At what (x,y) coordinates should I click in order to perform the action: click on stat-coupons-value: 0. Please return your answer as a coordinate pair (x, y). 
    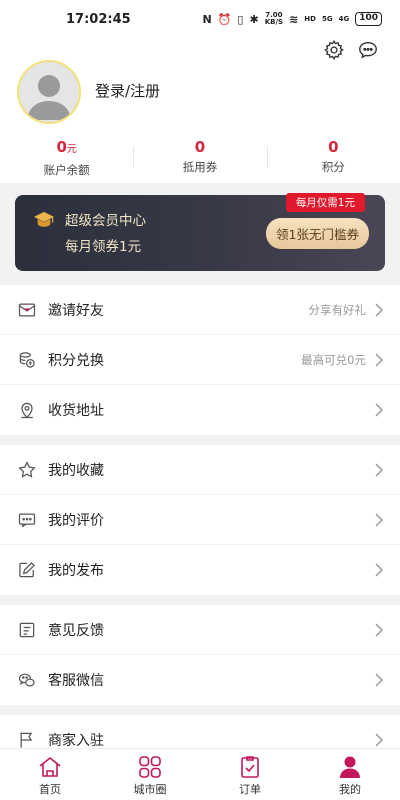
    Looking at the image, I should click on (200, 147).